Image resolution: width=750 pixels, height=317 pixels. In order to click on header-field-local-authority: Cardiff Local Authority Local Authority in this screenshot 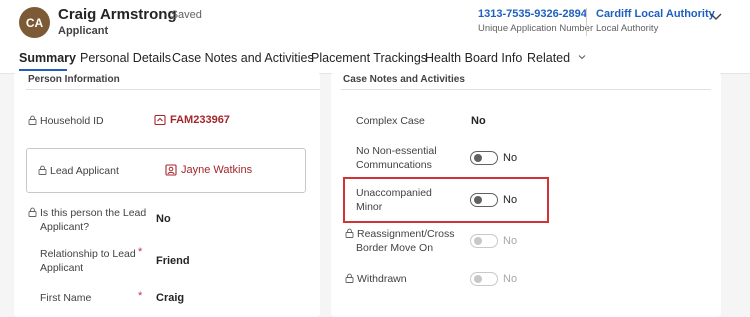, I will do `click(655, 21)`.